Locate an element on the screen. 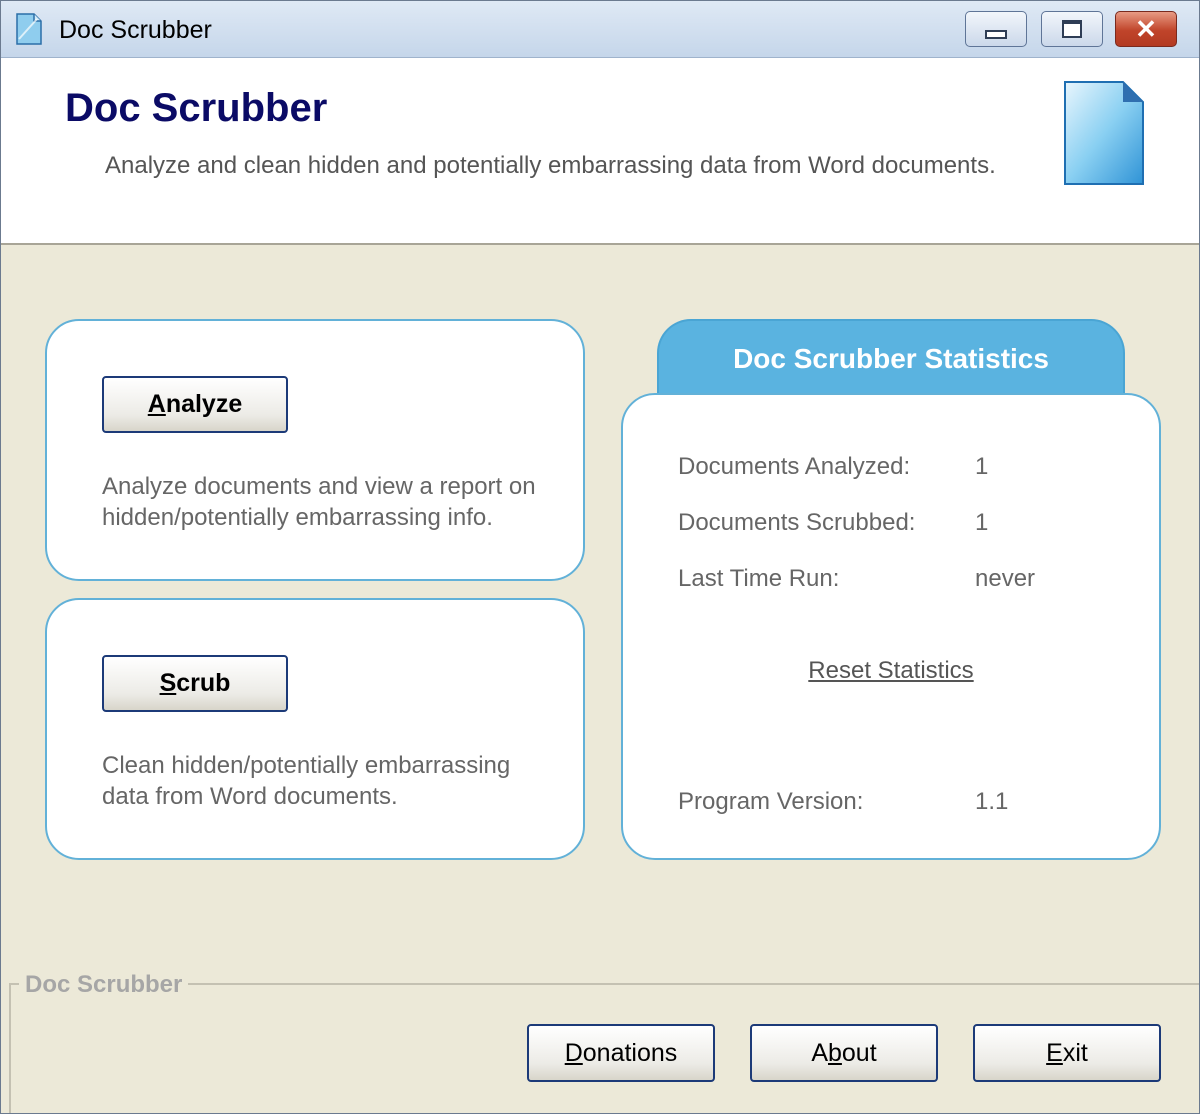  analyze-button: Analyze is located at coordinates (195, 404).